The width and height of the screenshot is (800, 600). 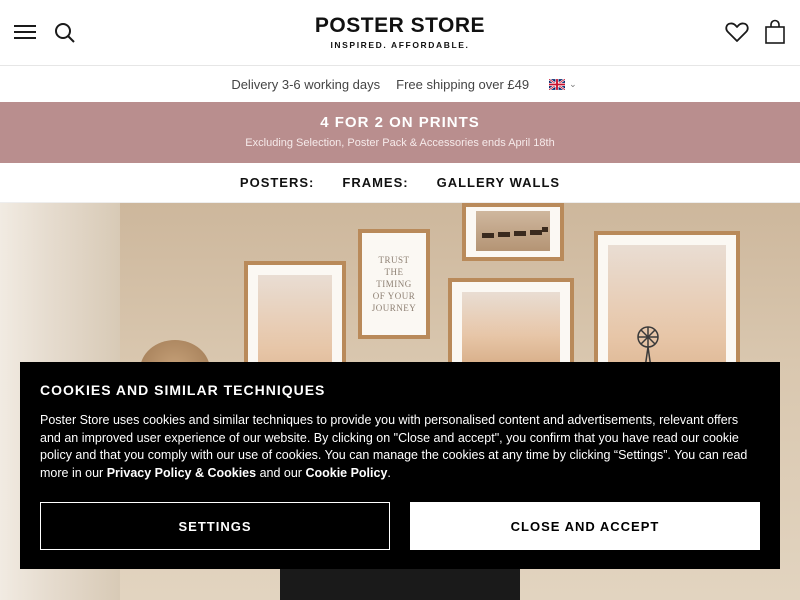 What do you see at coordinates (585, 526) in the screenshot?
I see `close-and-accept-button: CLOSE AND ACCEPT` at bounding box center [585, 526].